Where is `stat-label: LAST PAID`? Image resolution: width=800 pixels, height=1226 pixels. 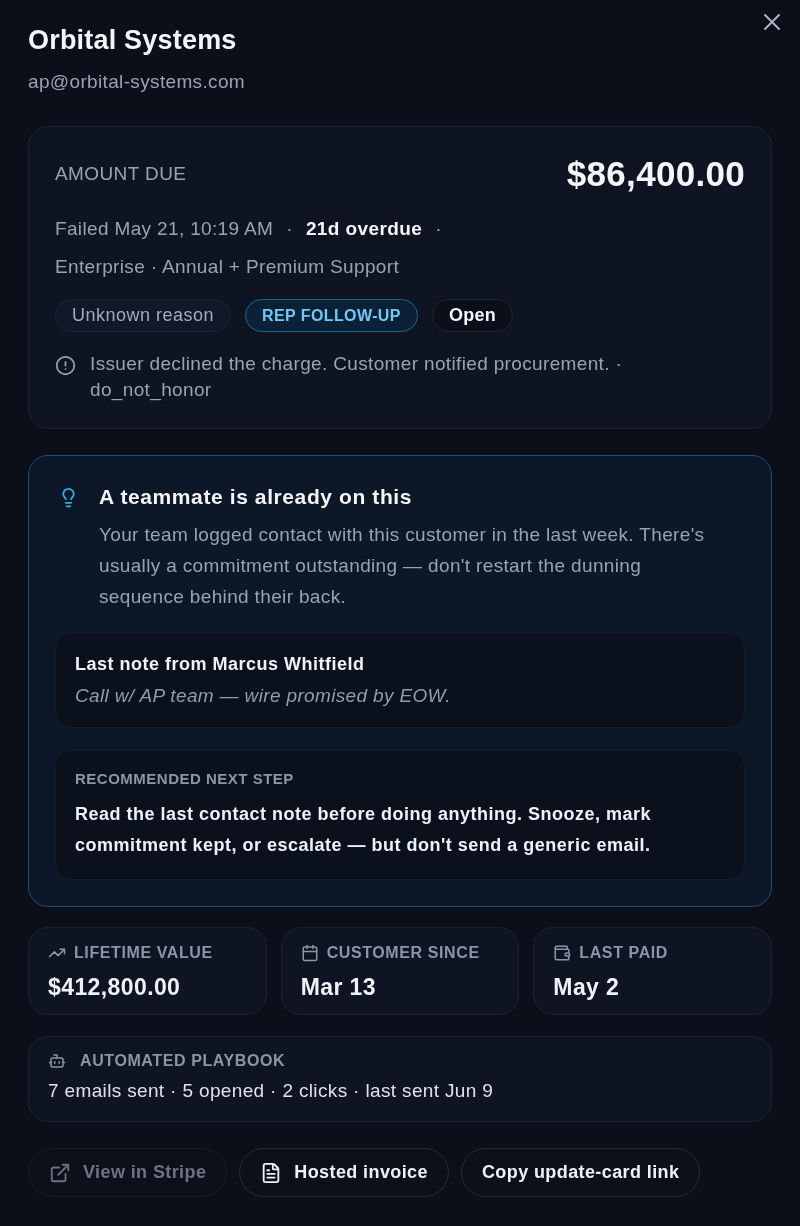
stat-label: LAST PAID is located at coordinates (623, 953).